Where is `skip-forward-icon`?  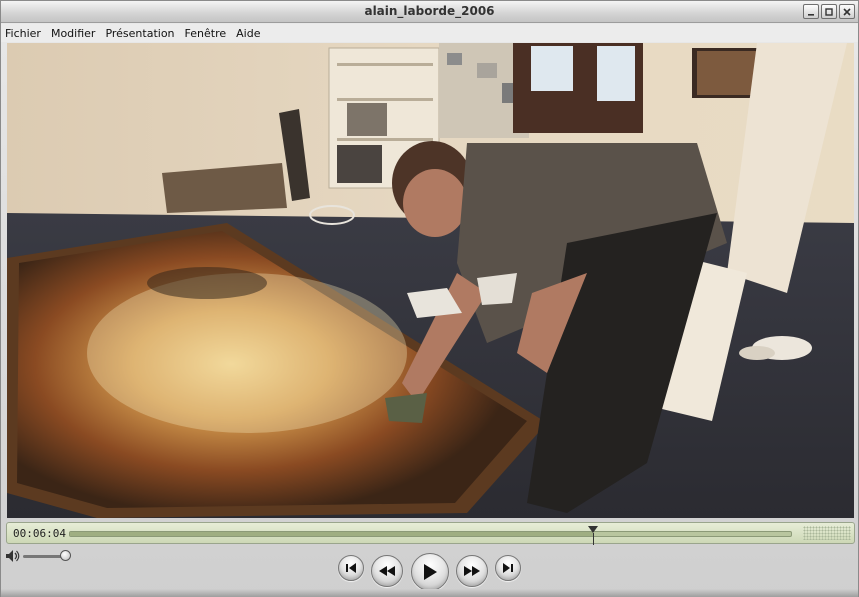 skip-forward-icon is located at coordinates (508, 568).